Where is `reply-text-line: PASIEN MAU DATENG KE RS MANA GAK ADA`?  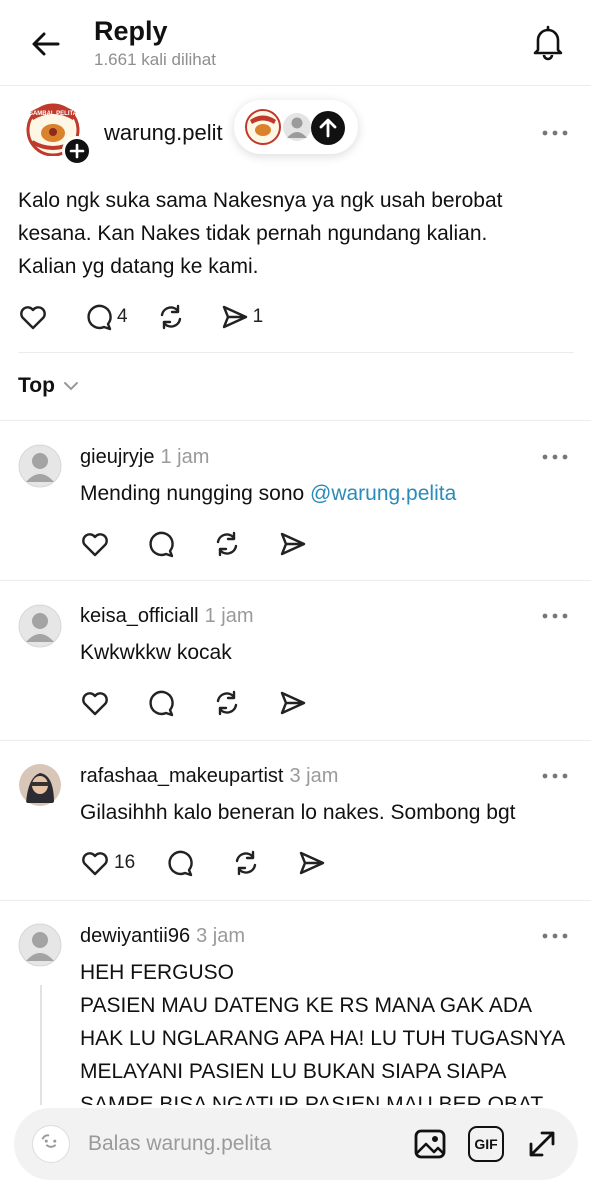 reply-text-line: PASIEN MAU DATENG KE RS MANA GAK ADA is located at coordinates (306, 1005).